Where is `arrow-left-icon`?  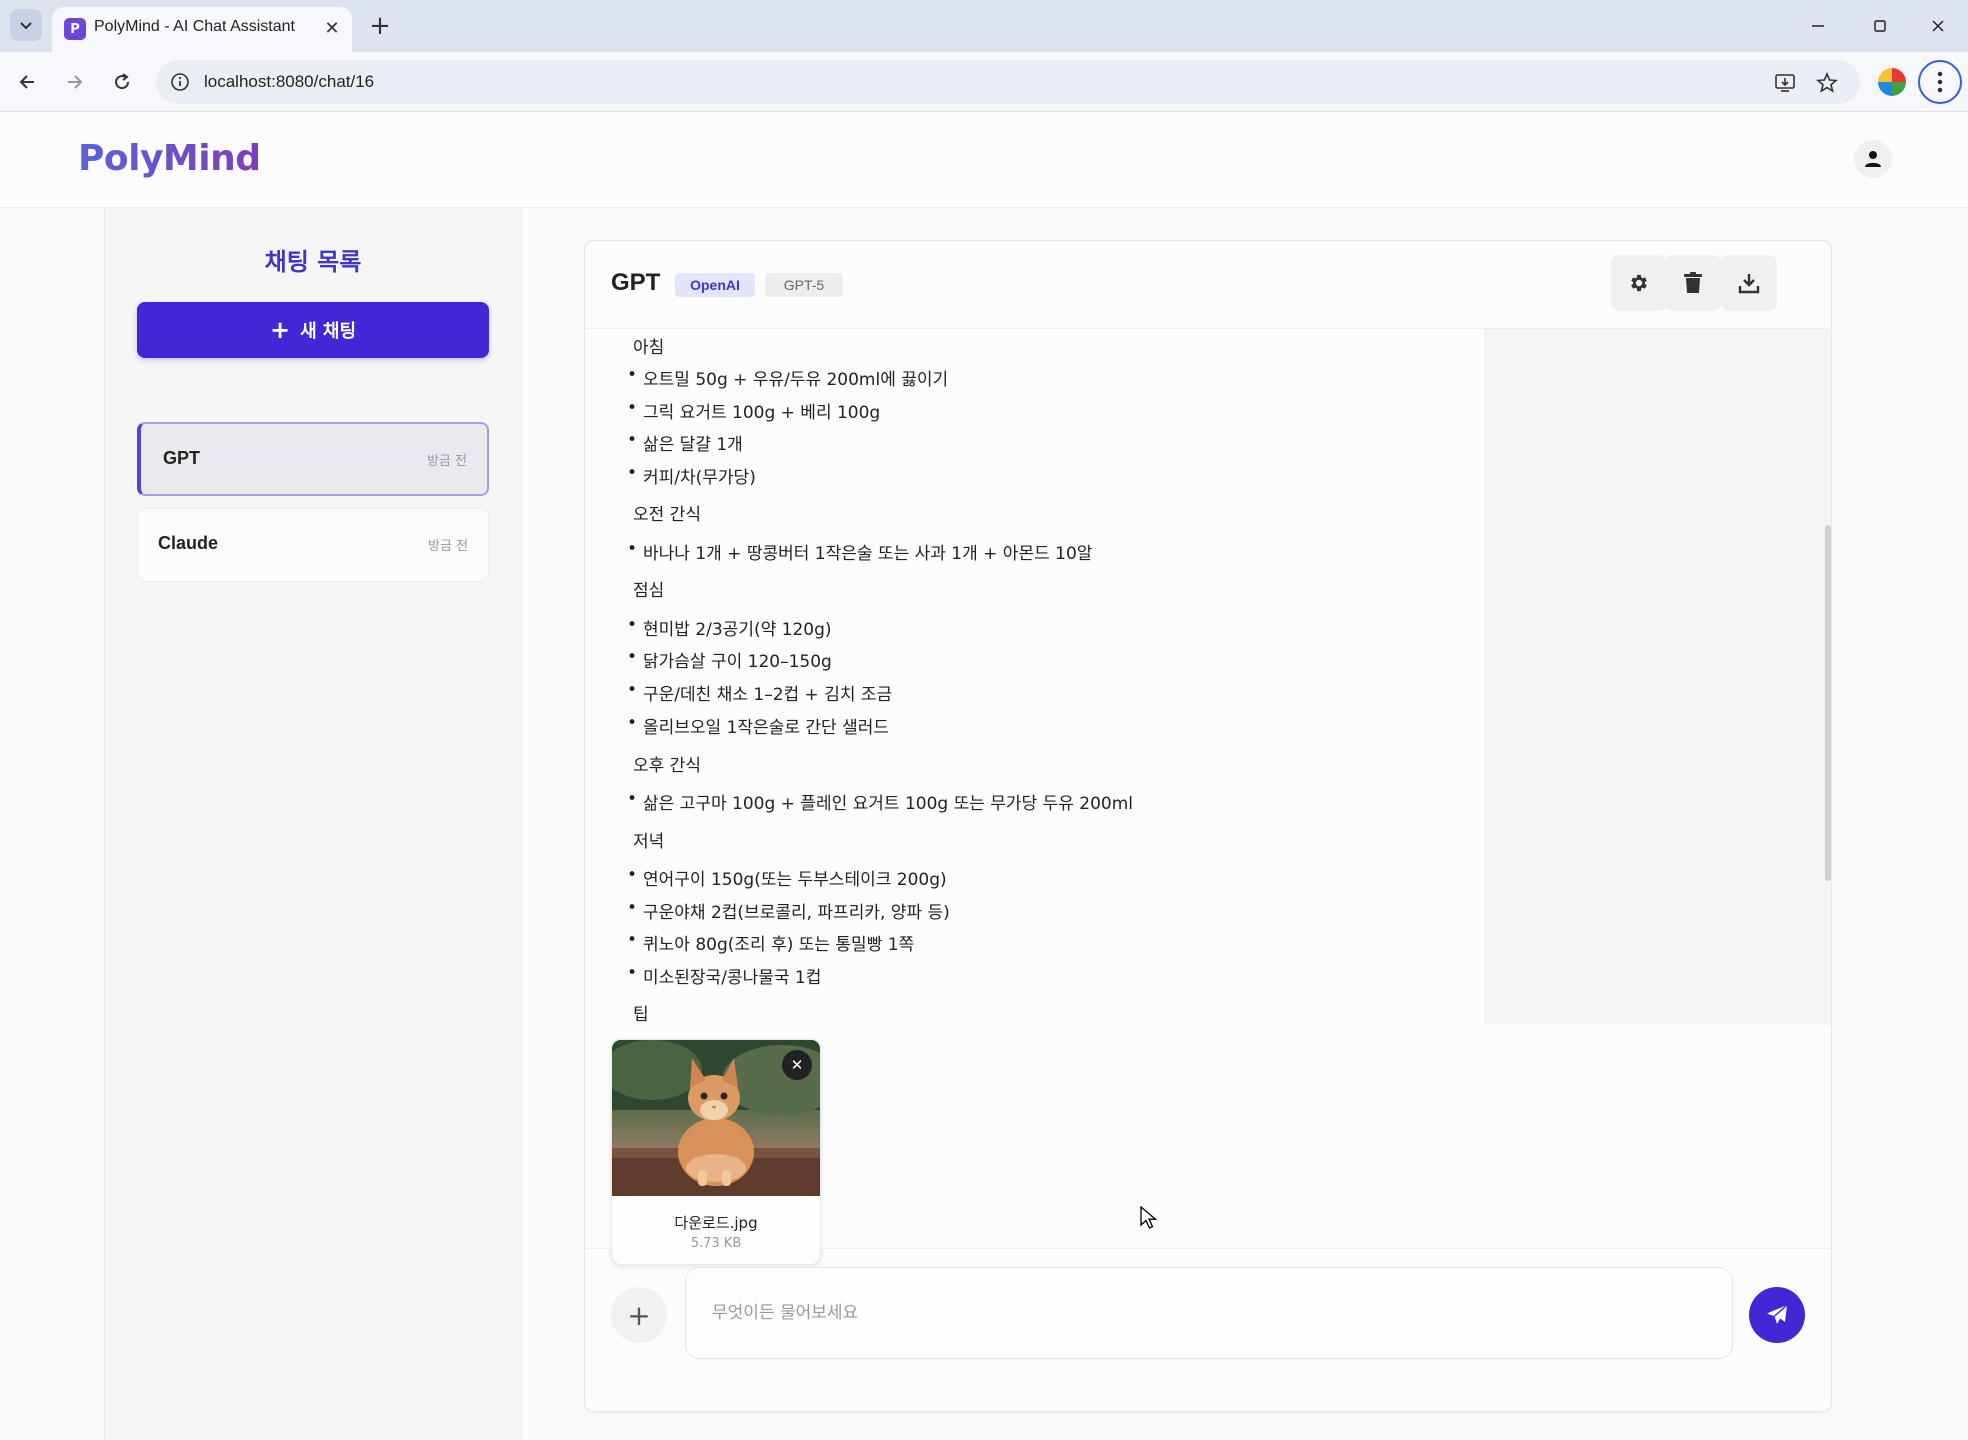
arrow-left-icon is located at coordinates (26, 82).